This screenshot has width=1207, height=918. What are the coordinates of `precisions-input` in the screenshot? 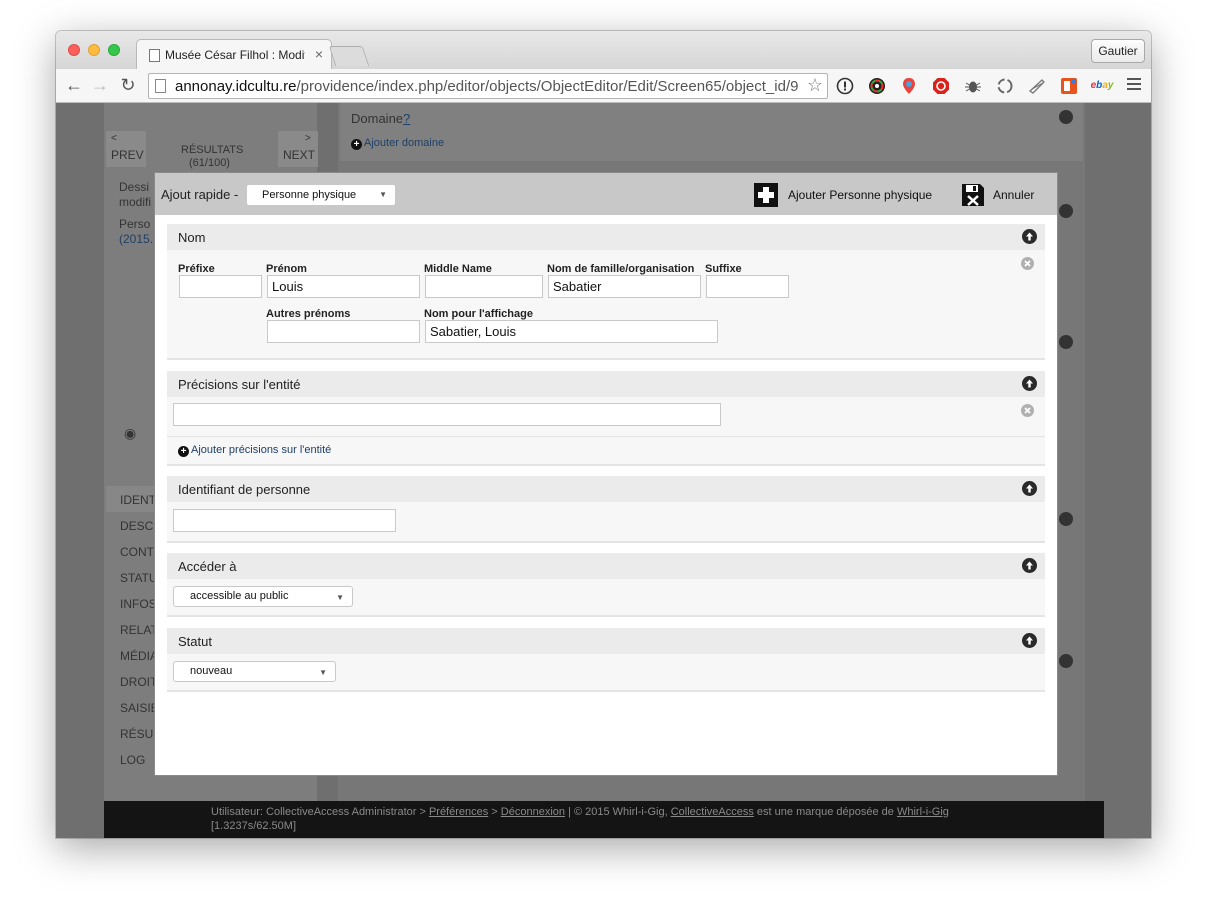 It's located at (447, 414).